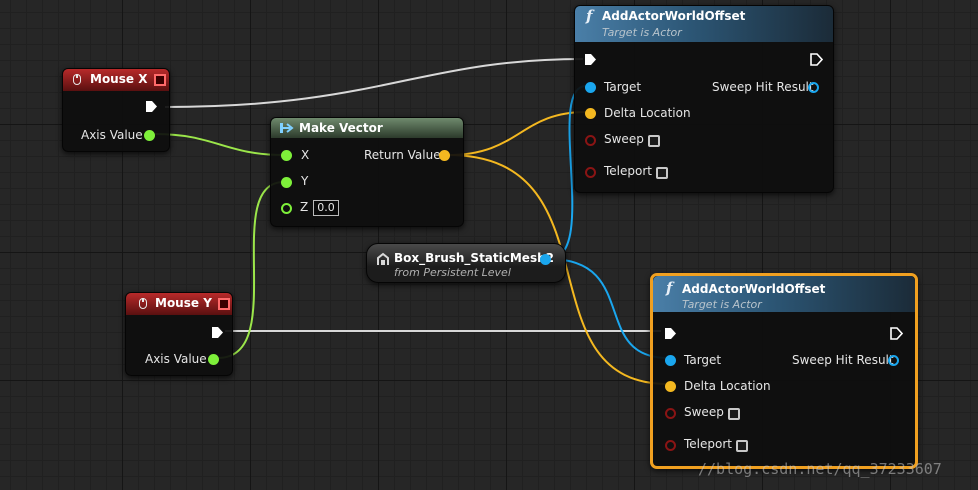 The height and width of the screenshot is (490, 978). Describe the element at coordinates (326, 208) in the screenshot. I see `z-value-input: 0.0` at that location.